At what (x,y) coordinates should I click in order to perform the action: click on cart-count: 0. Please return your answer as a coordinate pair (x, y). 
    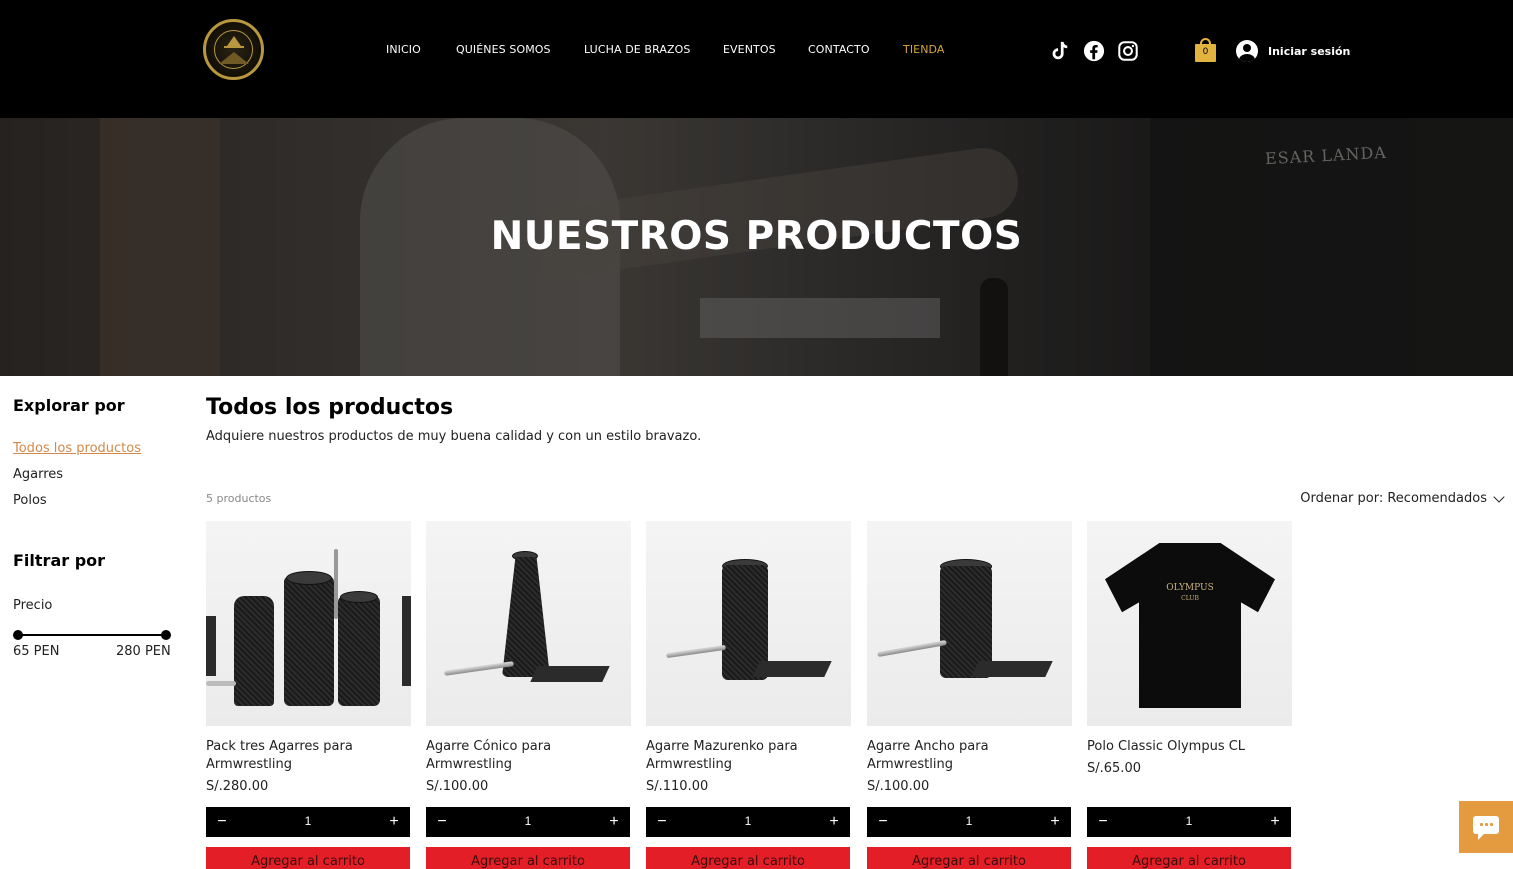
    Looking at the image, I should click on (1205, 52).